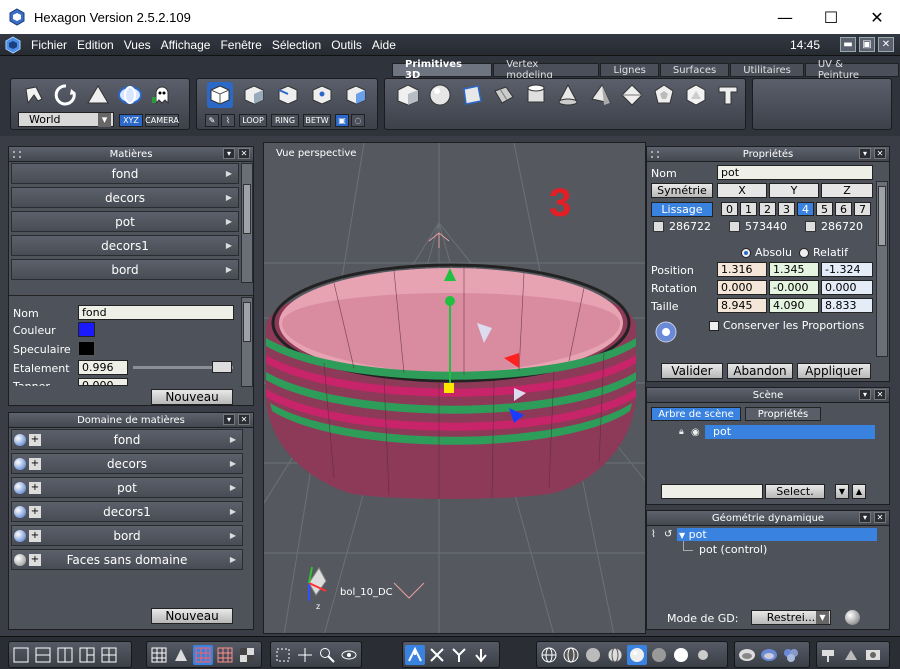  What do you see at coordinates (777, 534) in the screenshot?
I see `dyn-geom-item-pot: ▼ pot` at bounding box center [777, 534].